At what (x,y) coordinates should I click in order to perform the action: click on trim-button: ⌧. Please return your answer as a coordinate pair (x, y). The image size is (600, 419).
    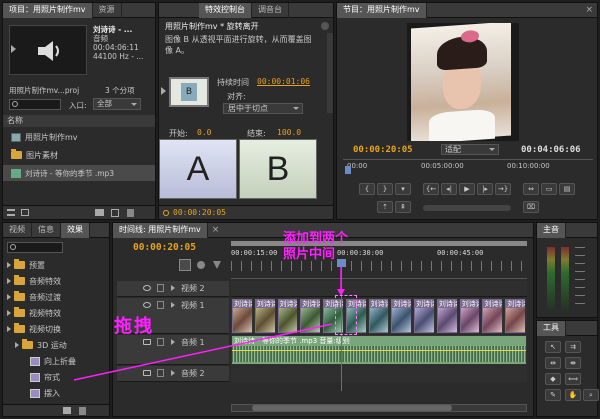
    Looking at the image, I should click on (531, 207).